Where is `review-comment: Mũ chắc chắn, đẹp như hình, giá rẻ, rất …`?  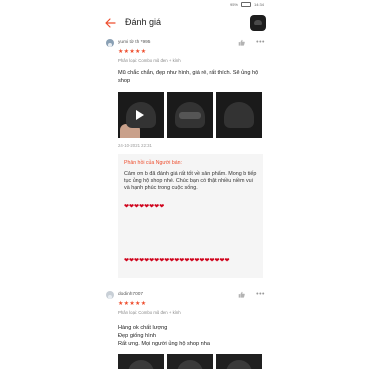 review-comment: Mũ chắc chắn, đẹp như hình, giá rẻ, rất … is located at coordinates (188, 77).